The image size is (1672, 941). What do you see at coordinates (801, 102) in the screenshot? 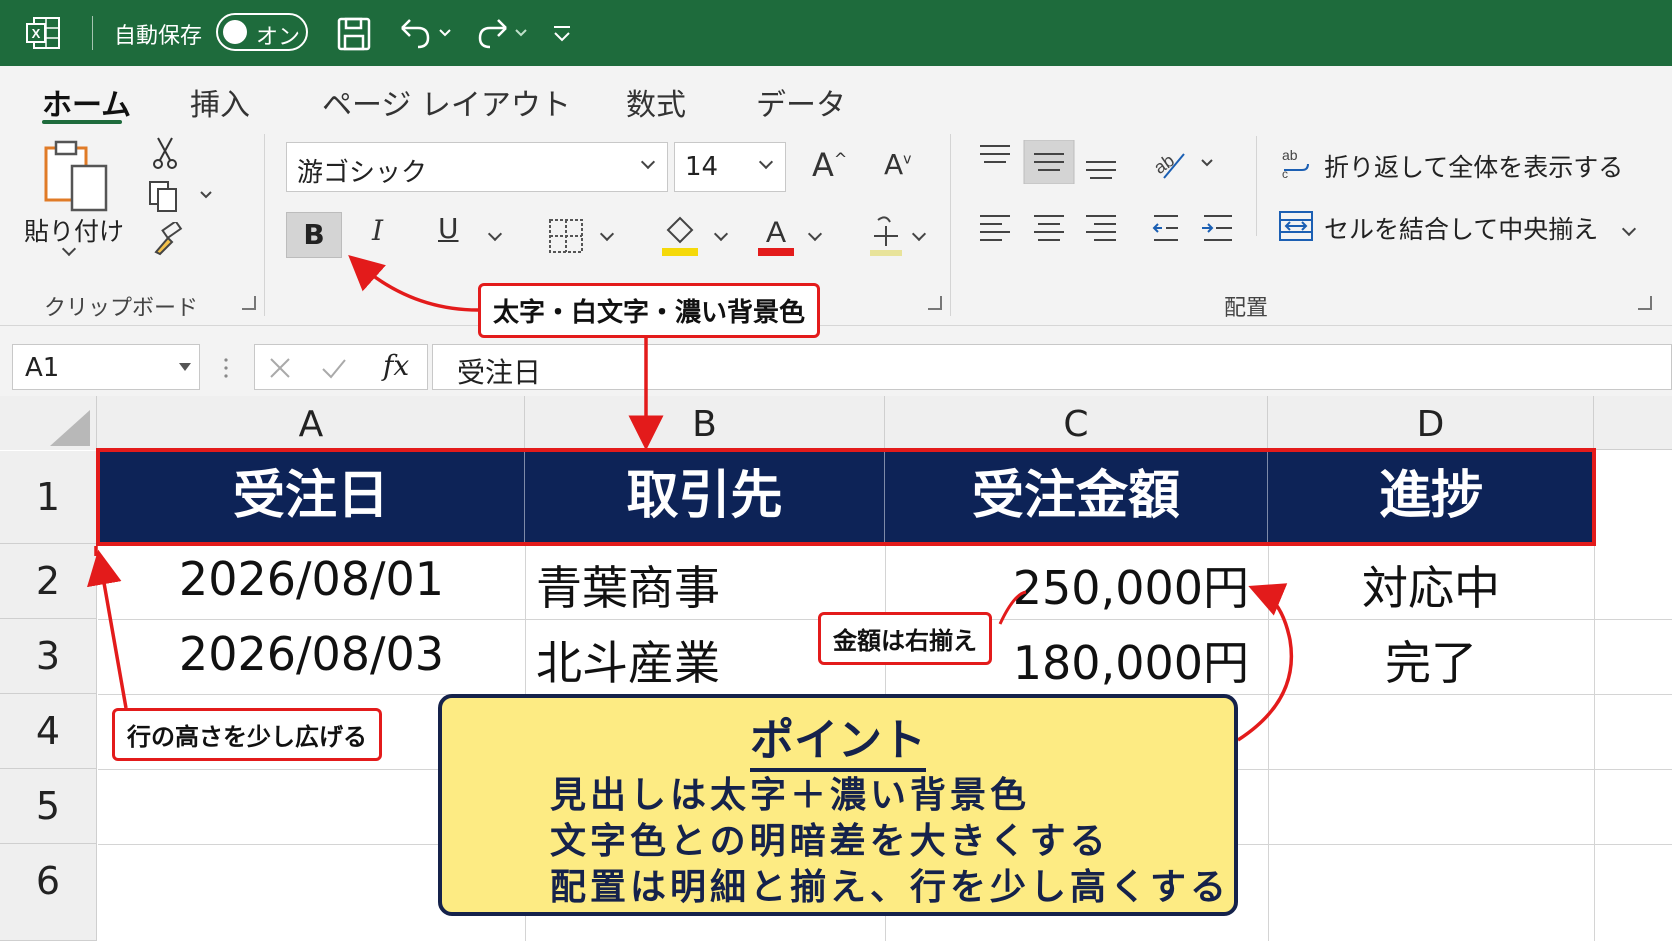
I see `tab-data: データ` at bounding box center [801, 102].